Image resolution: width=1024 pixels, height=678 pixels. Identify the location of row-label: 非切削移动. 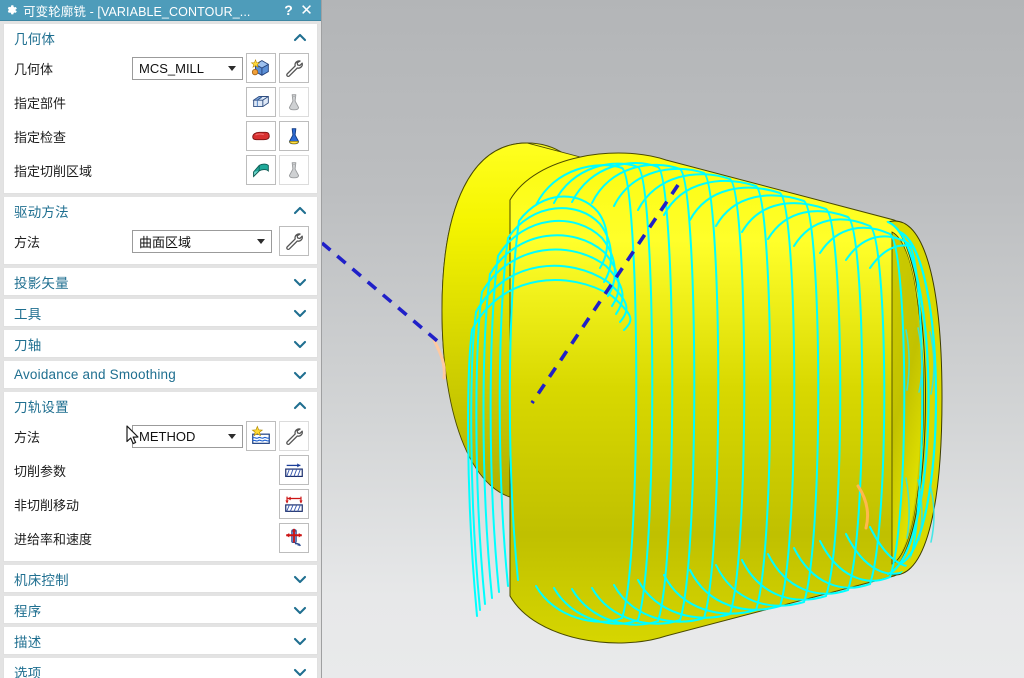
(47, 505).